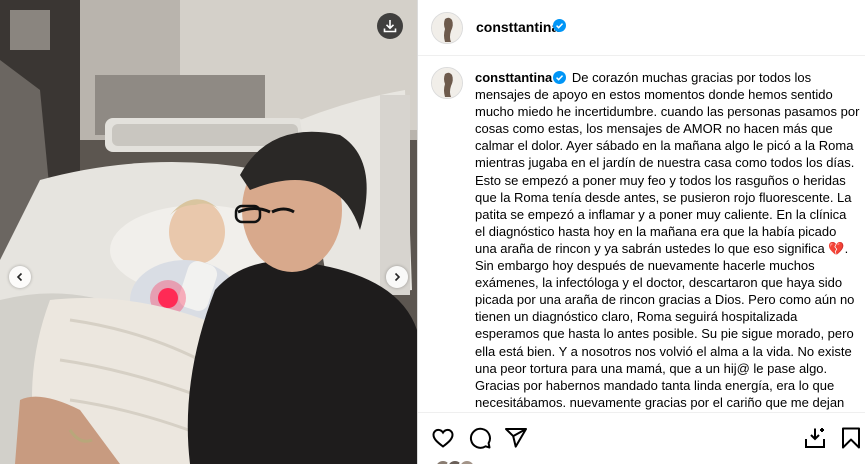  I want to click on download-icon, so click(390, 26).